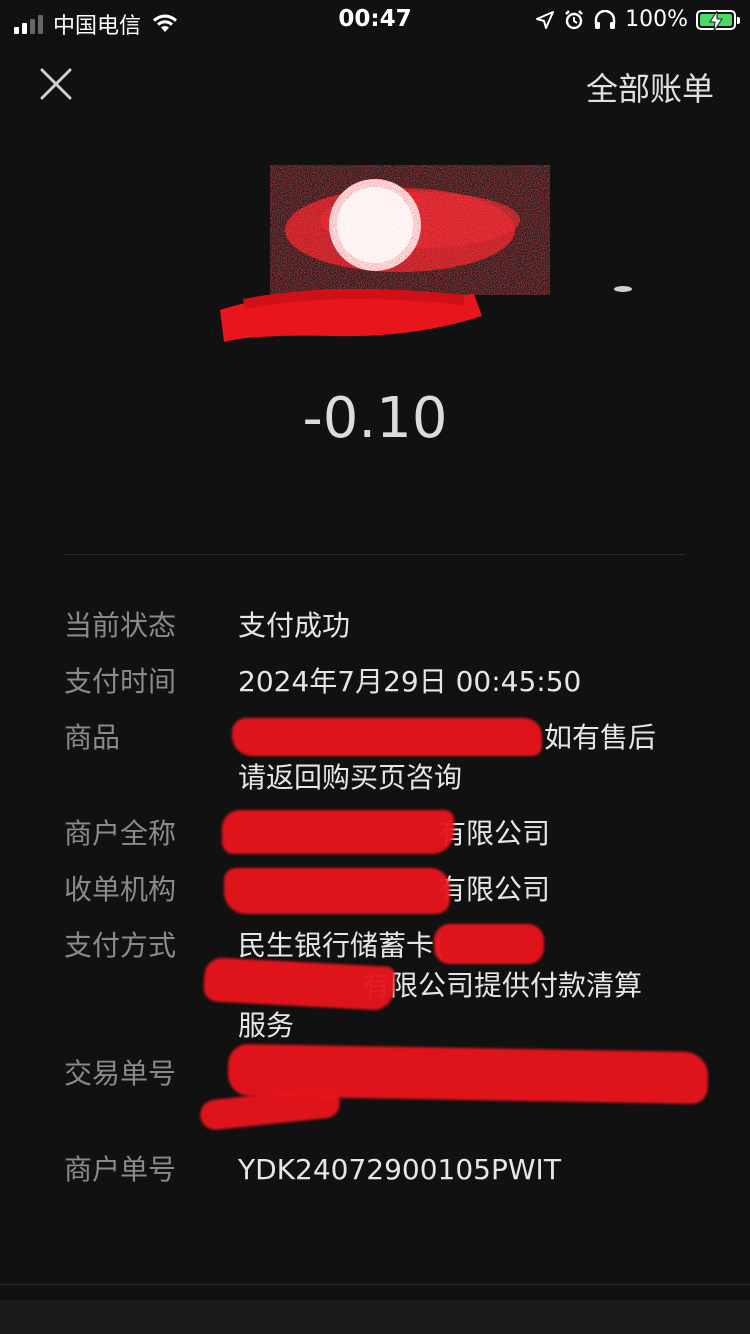  Describe the element at coordinates (387, 737) in the screenshot. I see `product-redaction` at that location.